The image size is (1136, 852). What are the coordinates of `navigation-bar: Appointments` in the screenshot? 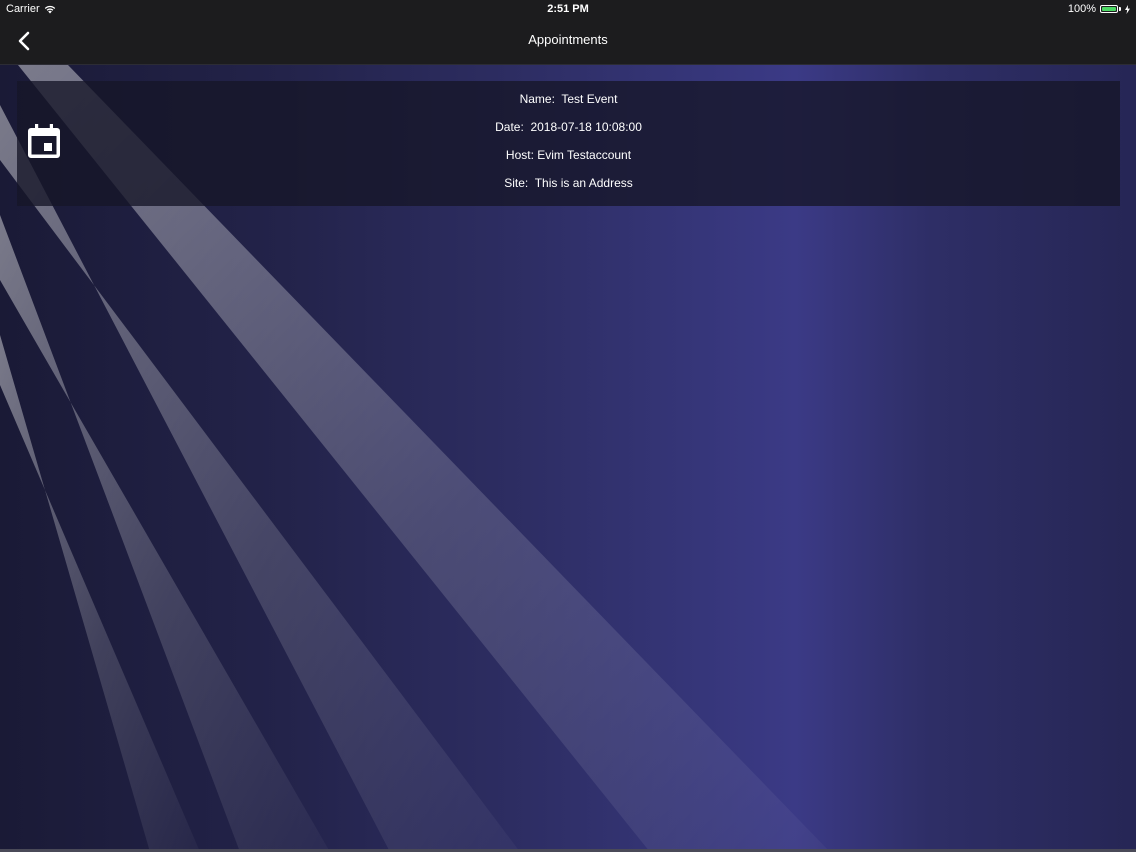 It's located at (568, 41).